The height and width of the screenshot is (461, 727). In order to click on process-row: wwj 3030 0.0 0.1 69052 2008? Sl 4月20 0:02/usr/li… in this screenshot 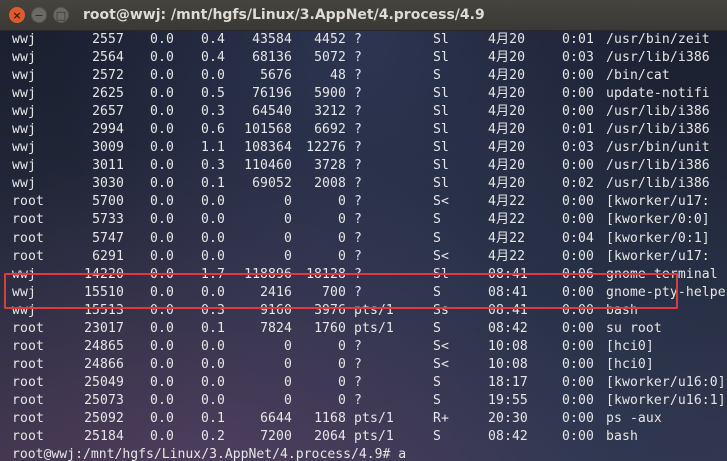, I will do `click(363, 184)`.